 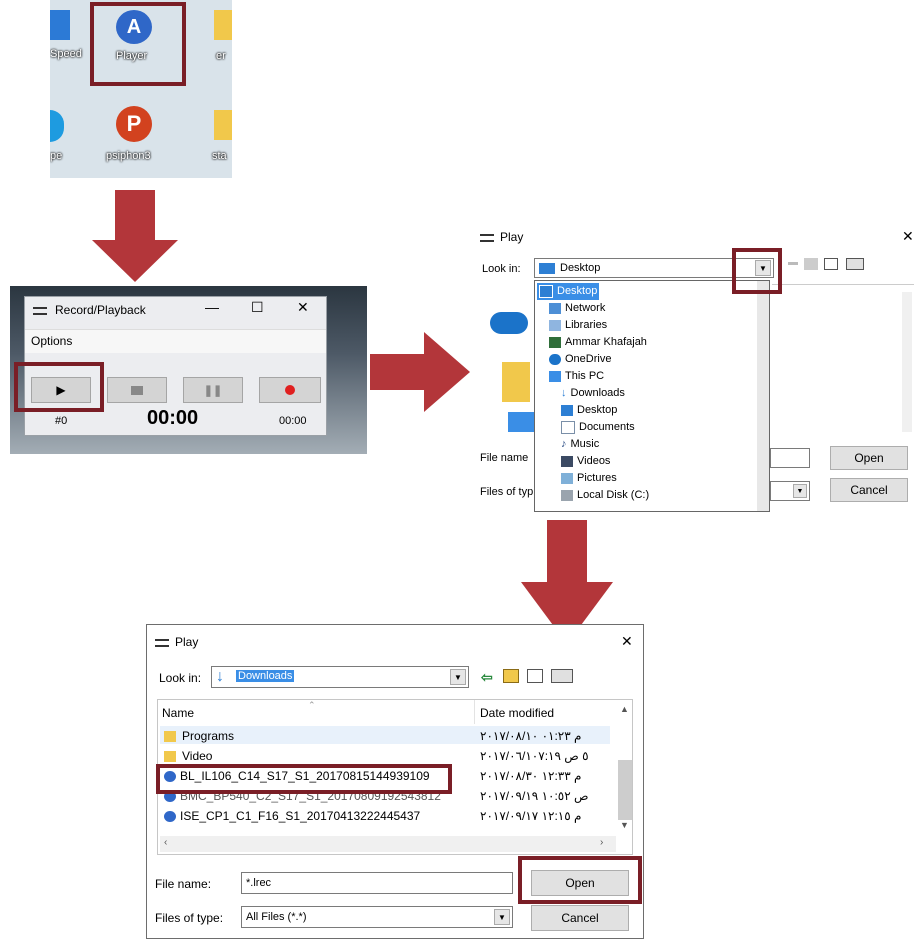 I want to click on dropdown-item-videos: Videos, so click(x=585, y=461).